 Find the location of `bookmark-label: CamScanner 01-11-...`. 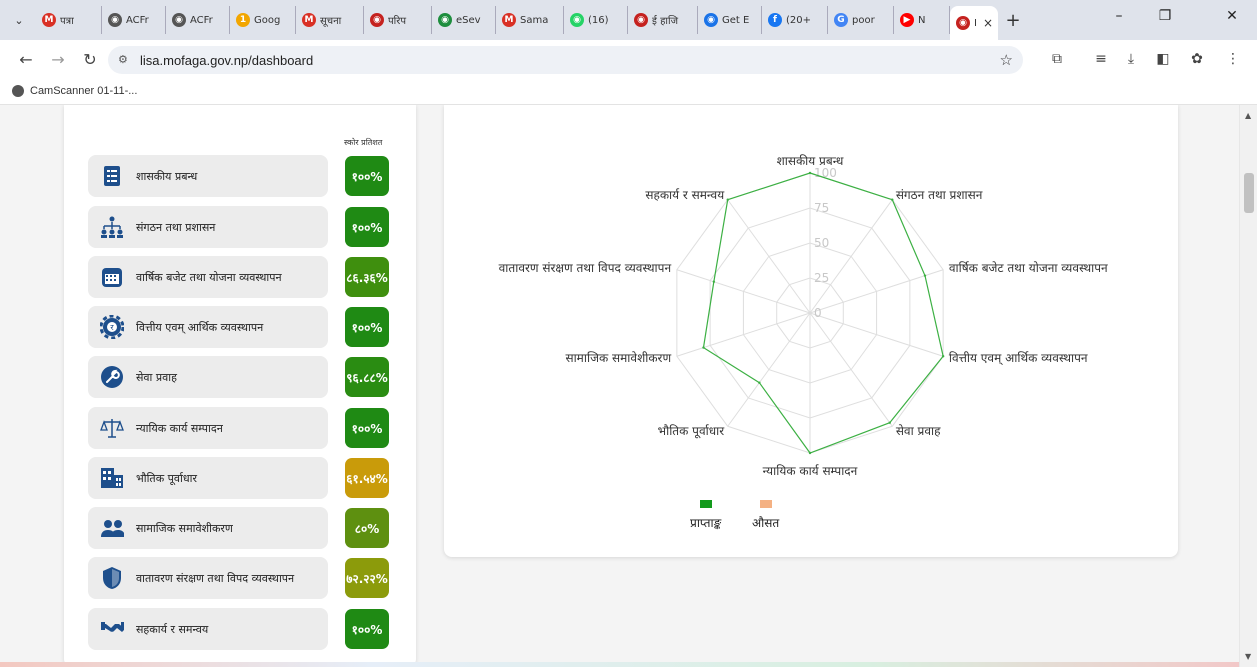

bookmark-label: CamScanner 01-11-... is located at coordinates (84, 91).